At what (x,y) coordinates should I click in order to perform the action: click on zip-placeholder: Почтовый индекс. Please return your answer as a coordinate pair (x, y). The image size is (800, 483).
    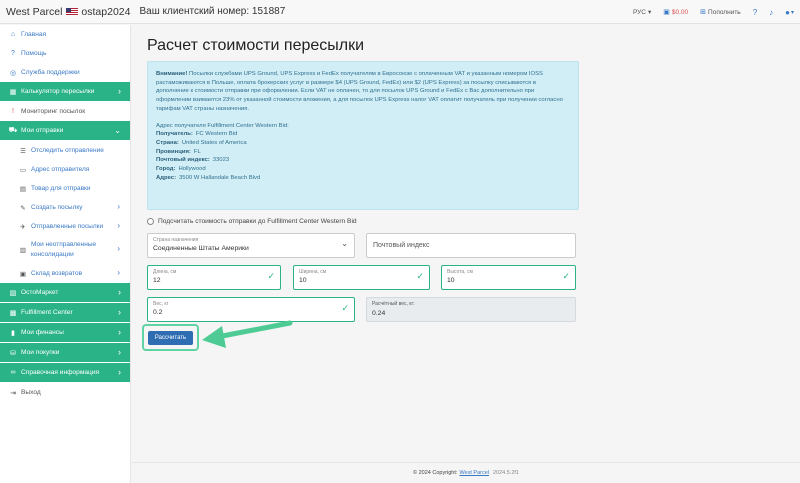
    Looking at the image, I should click on (401, 245).